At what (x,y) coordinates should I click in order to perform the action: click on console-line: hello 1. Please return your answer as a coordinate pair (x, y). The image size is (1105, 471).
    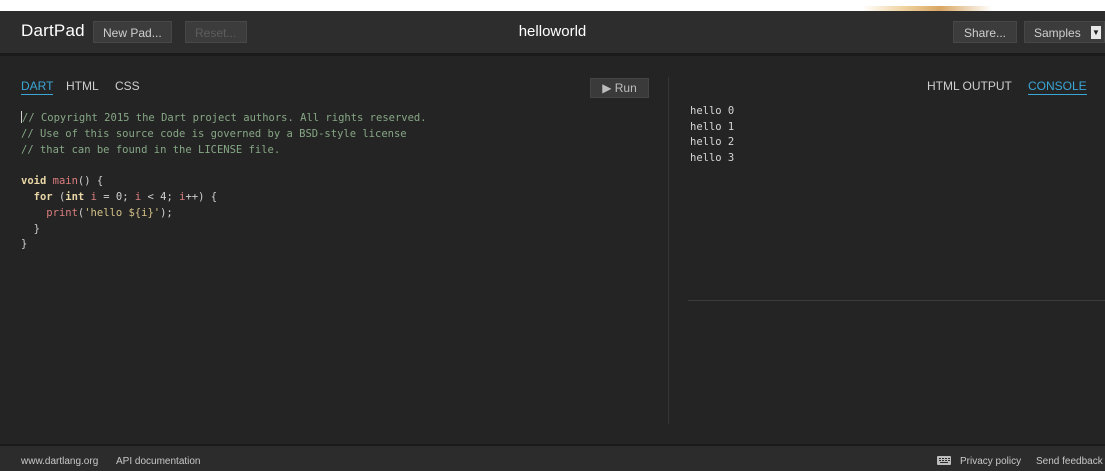
    Looking at the image, I should click on (712, 126).